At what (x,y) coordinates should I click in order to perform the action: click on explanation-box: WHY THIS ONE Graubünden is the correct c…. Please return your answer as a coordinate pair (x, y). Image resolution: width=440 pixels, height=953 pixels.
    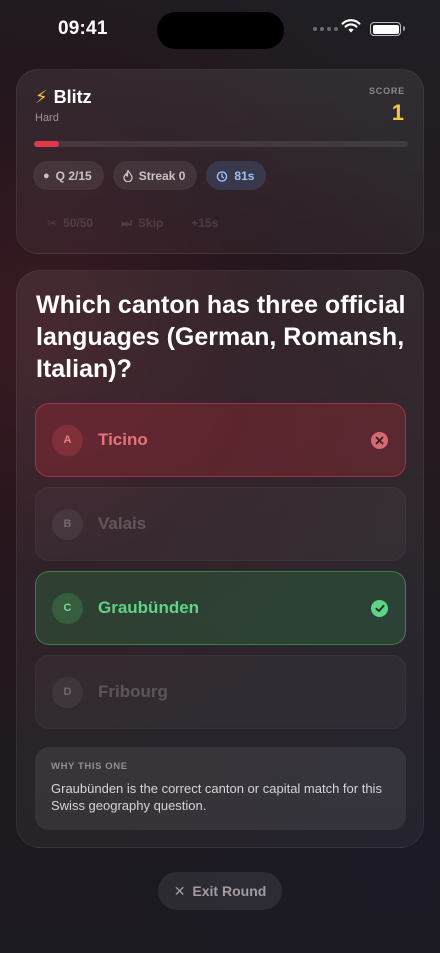
    Looking at the image, I should click on (220, 788).